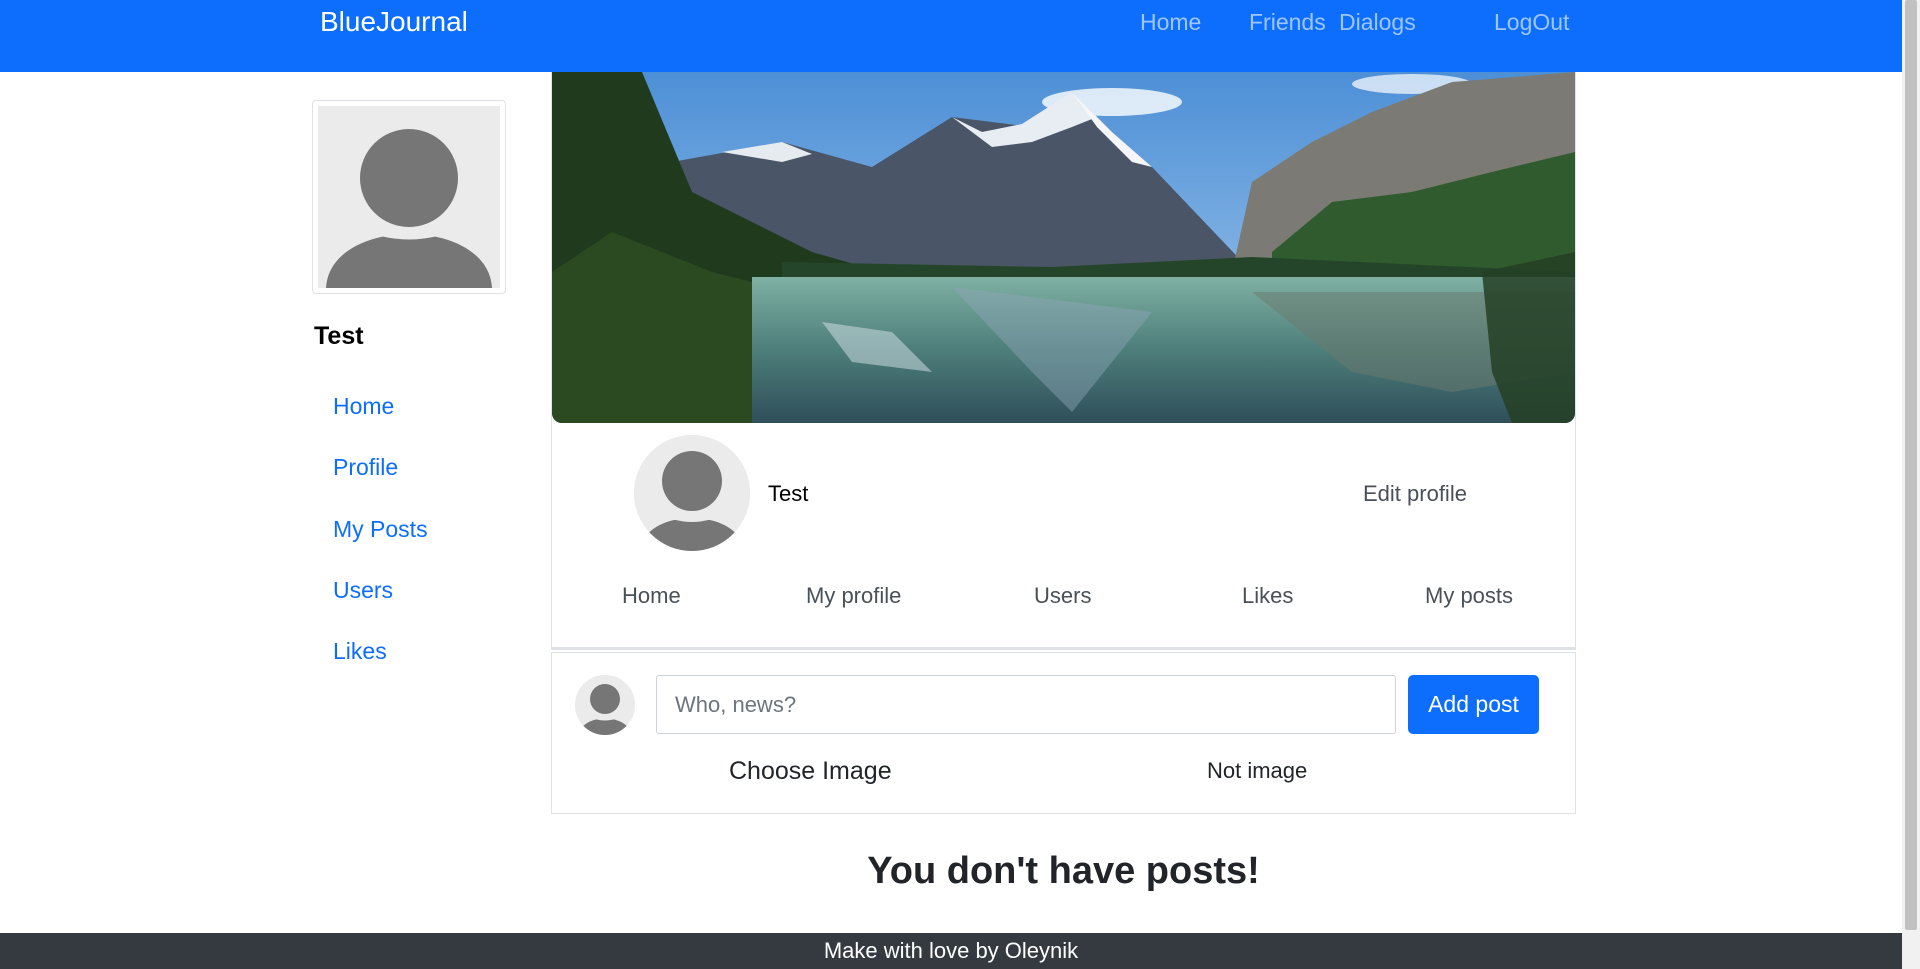 The width and height of the screenshot is (1920, 969). I want to click on nav-link-logout: LogOut, so click(1531, 22).